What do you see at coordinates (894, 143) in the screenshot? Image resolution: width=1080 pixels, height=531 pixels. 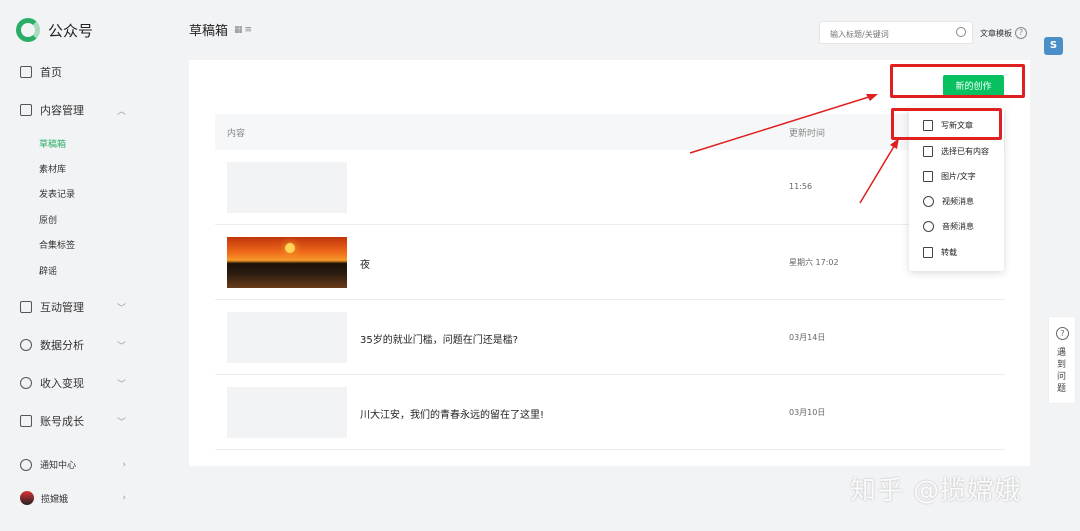 I see `annotation-arrowhead` at bounding box center [894, 143].